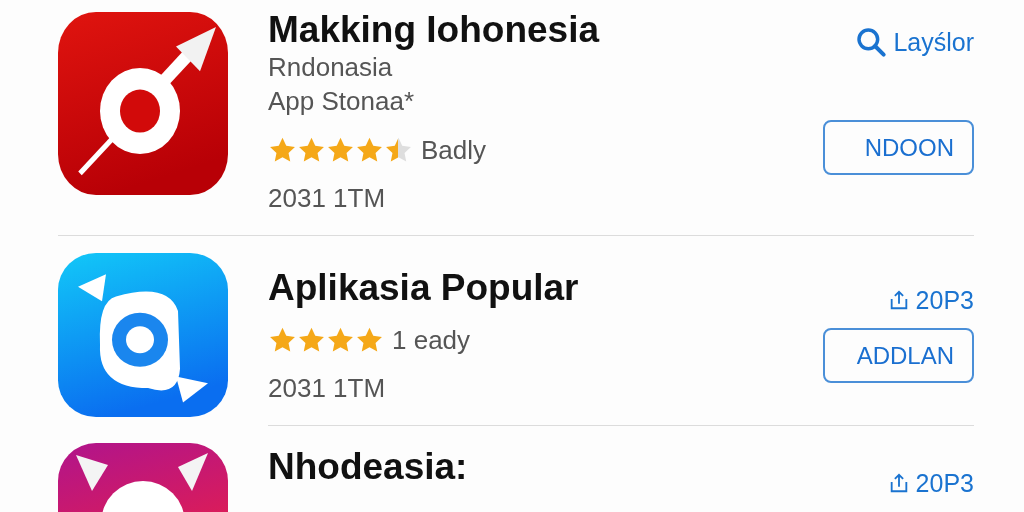 The image size is (1024, 512). Describe the element at coordinates (331, 67) in the screenshot. I see `app-subtitle: Rndonasia` at that location.